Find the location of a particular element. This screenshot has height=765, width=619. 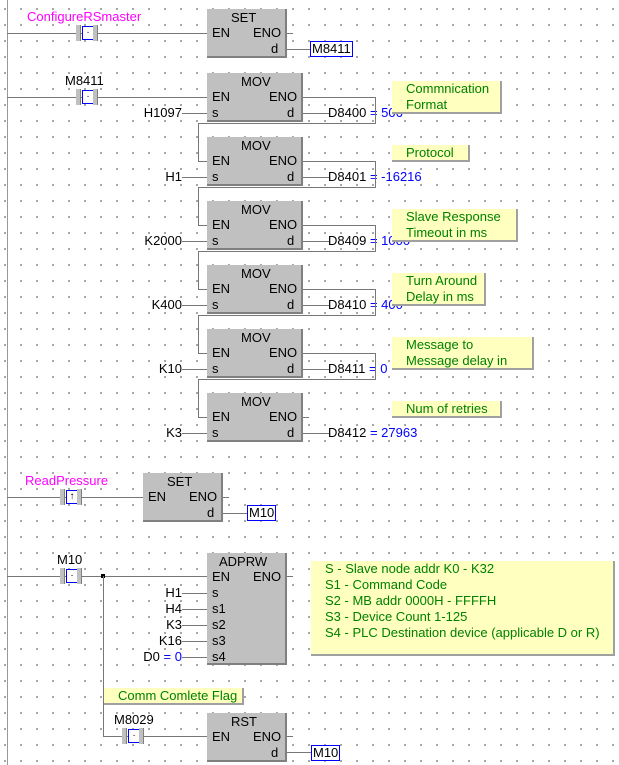

comment-line: Timeout in ms is located at coordinates (447, 232).